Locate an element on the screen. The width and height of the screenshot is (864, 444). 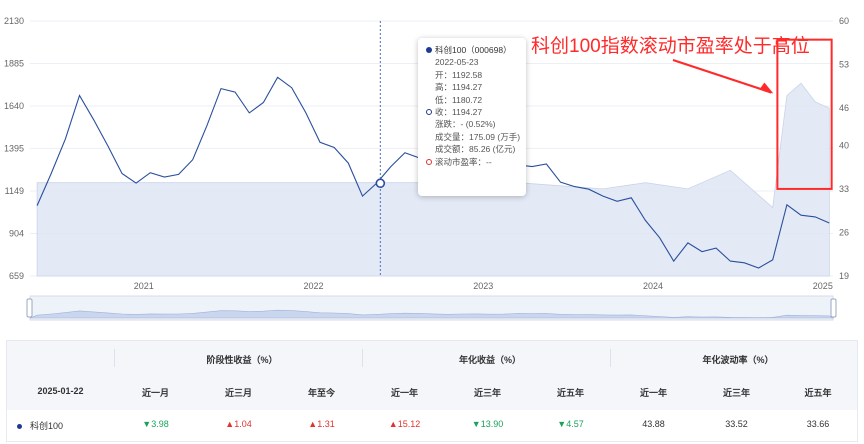
y-left-tick-label: 659 is located at coordinates (16, 276).